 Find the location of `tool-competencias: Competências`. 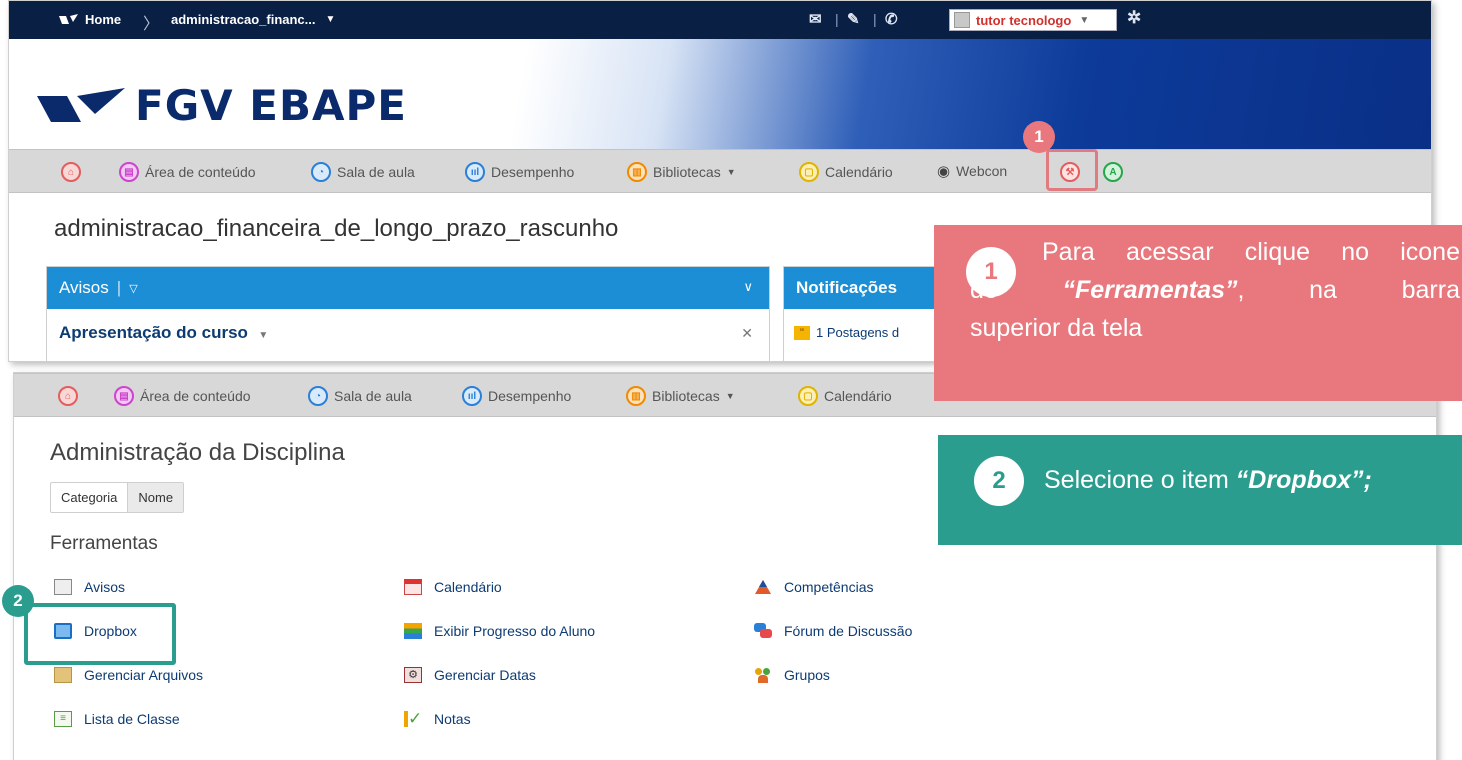

tool-competencias: Competências is located at coordinates (814, 587).